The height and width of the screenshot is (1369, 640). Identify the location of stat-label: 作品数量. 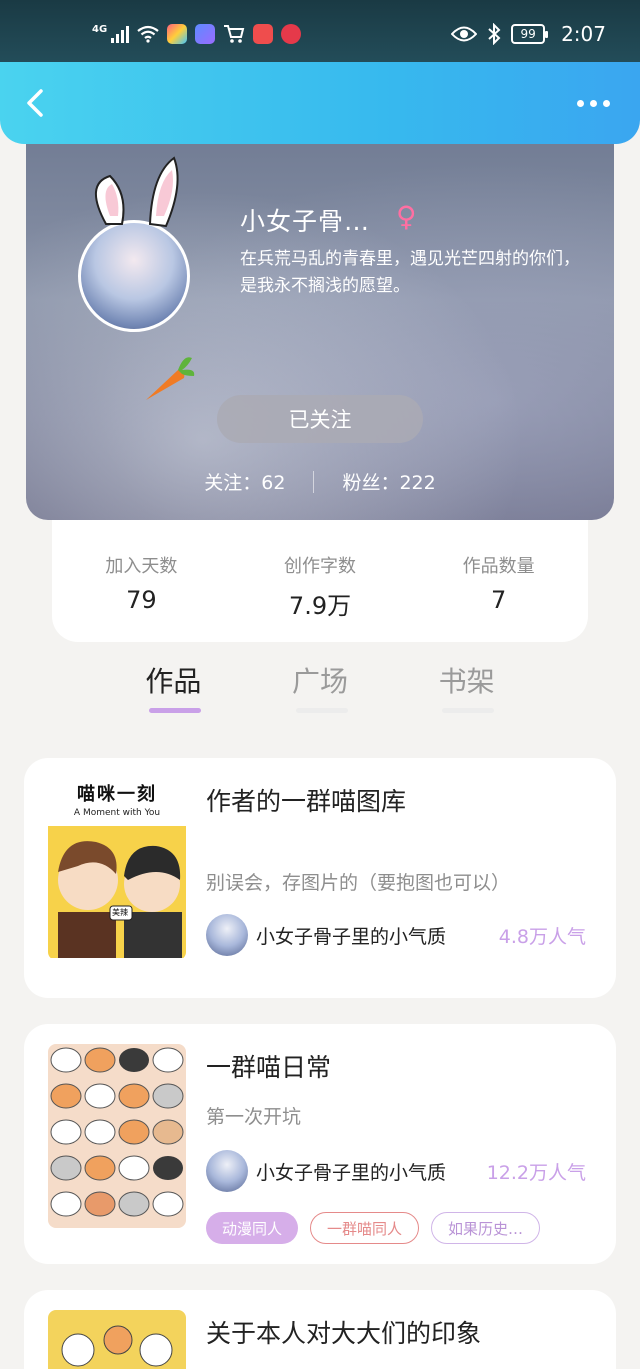
(498, 566).